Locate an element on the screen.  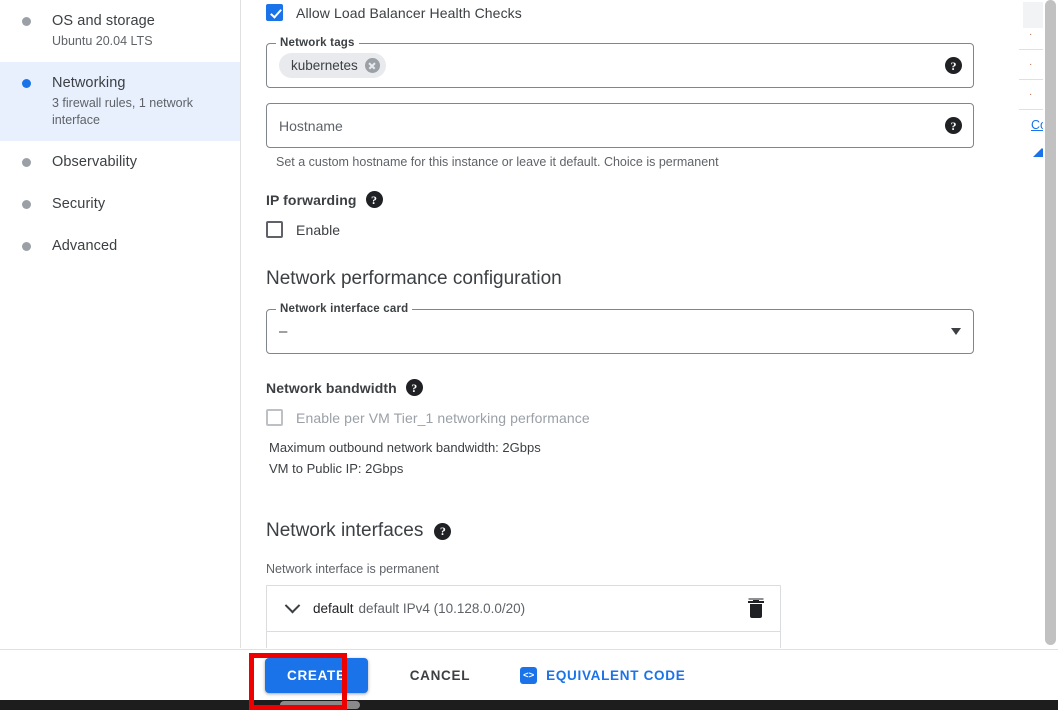
sidebar-item-subtitle: 3 firewall rules, 1 network interface is located at coordinates (123, 111).